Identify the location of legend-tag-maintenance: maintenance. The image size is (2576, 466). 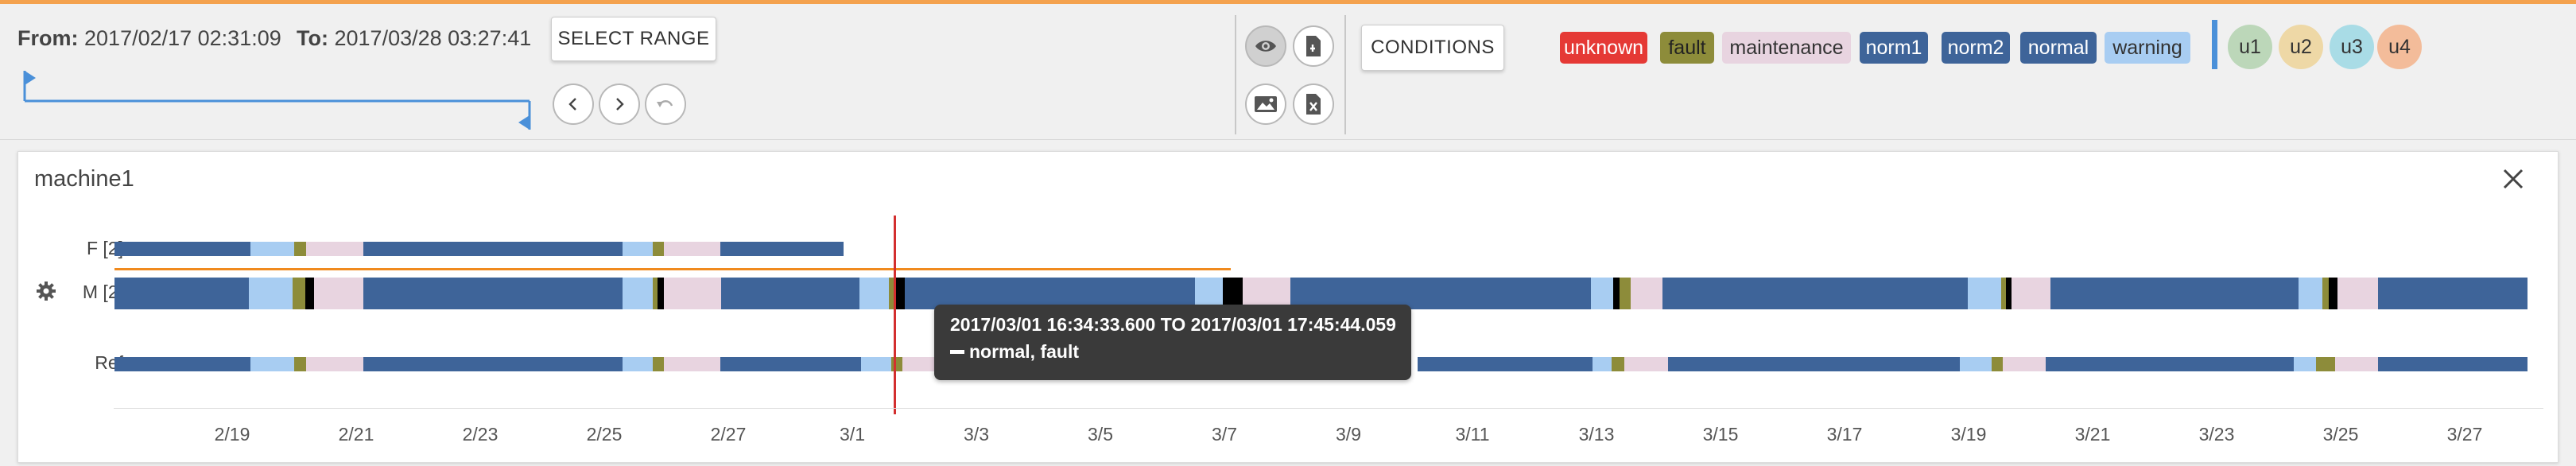
(1786, 48).